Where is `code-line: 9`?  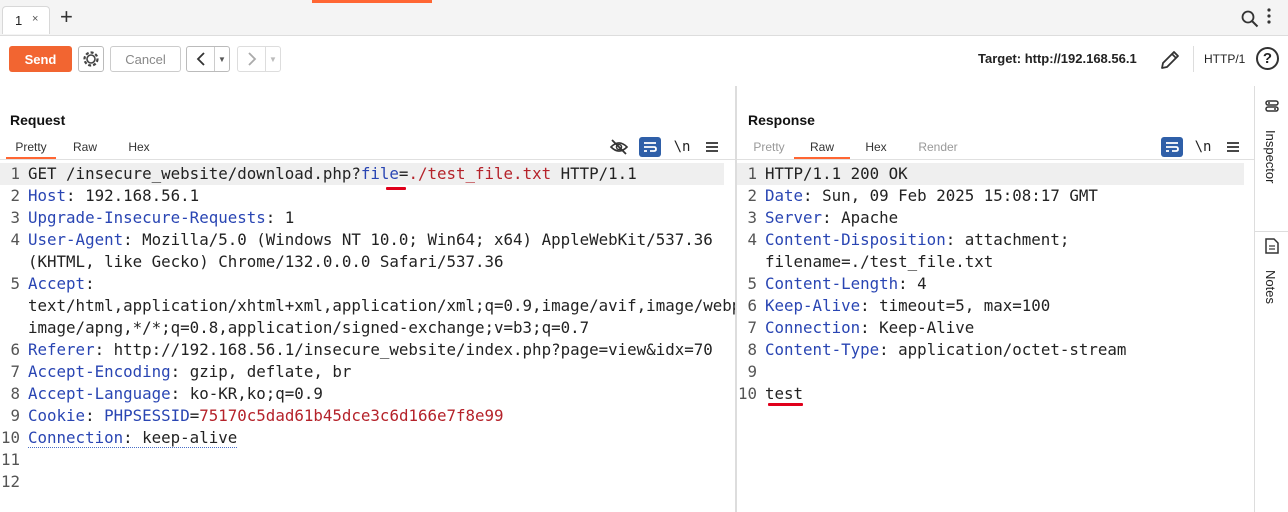 code-line: 9 is located at coordinates (990, 372).